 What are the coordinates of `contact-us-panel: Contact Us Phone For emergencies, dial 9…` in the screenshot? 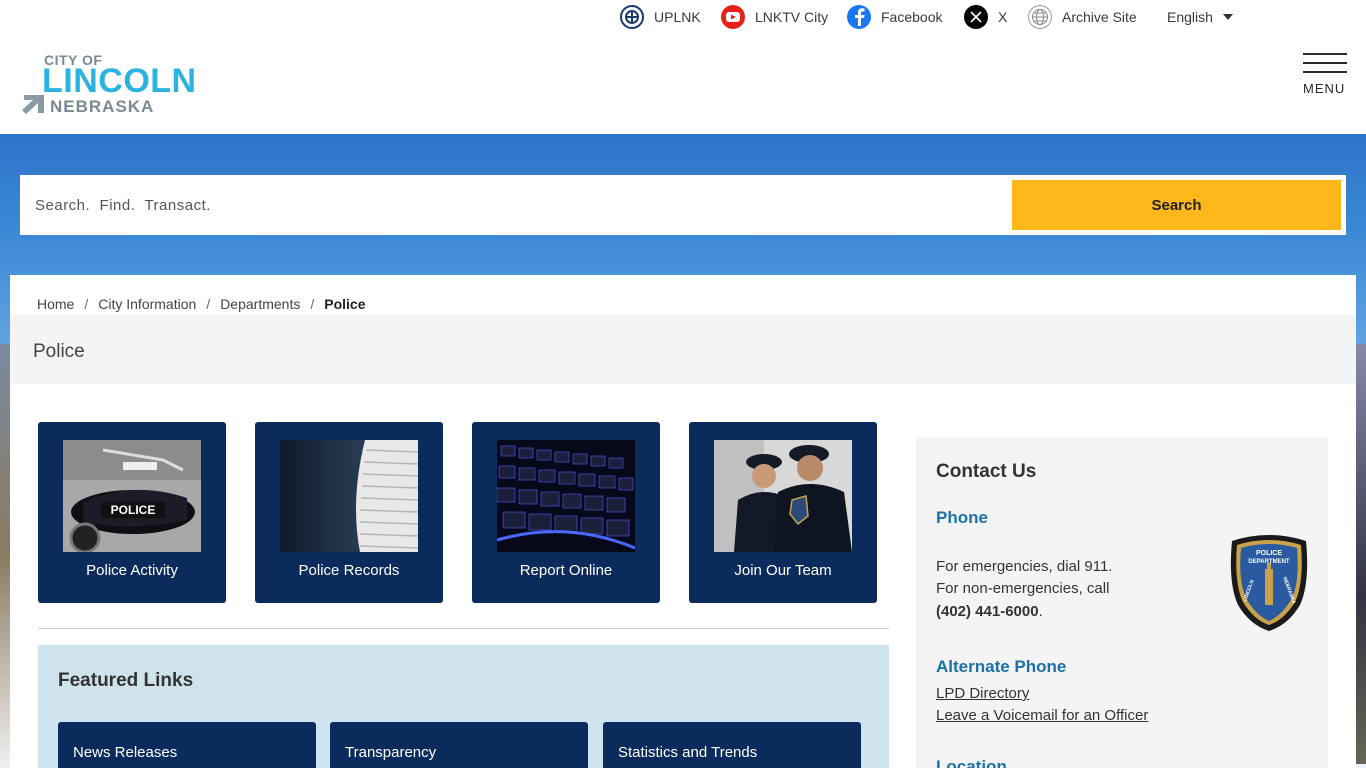 It's located at (1122, 602).